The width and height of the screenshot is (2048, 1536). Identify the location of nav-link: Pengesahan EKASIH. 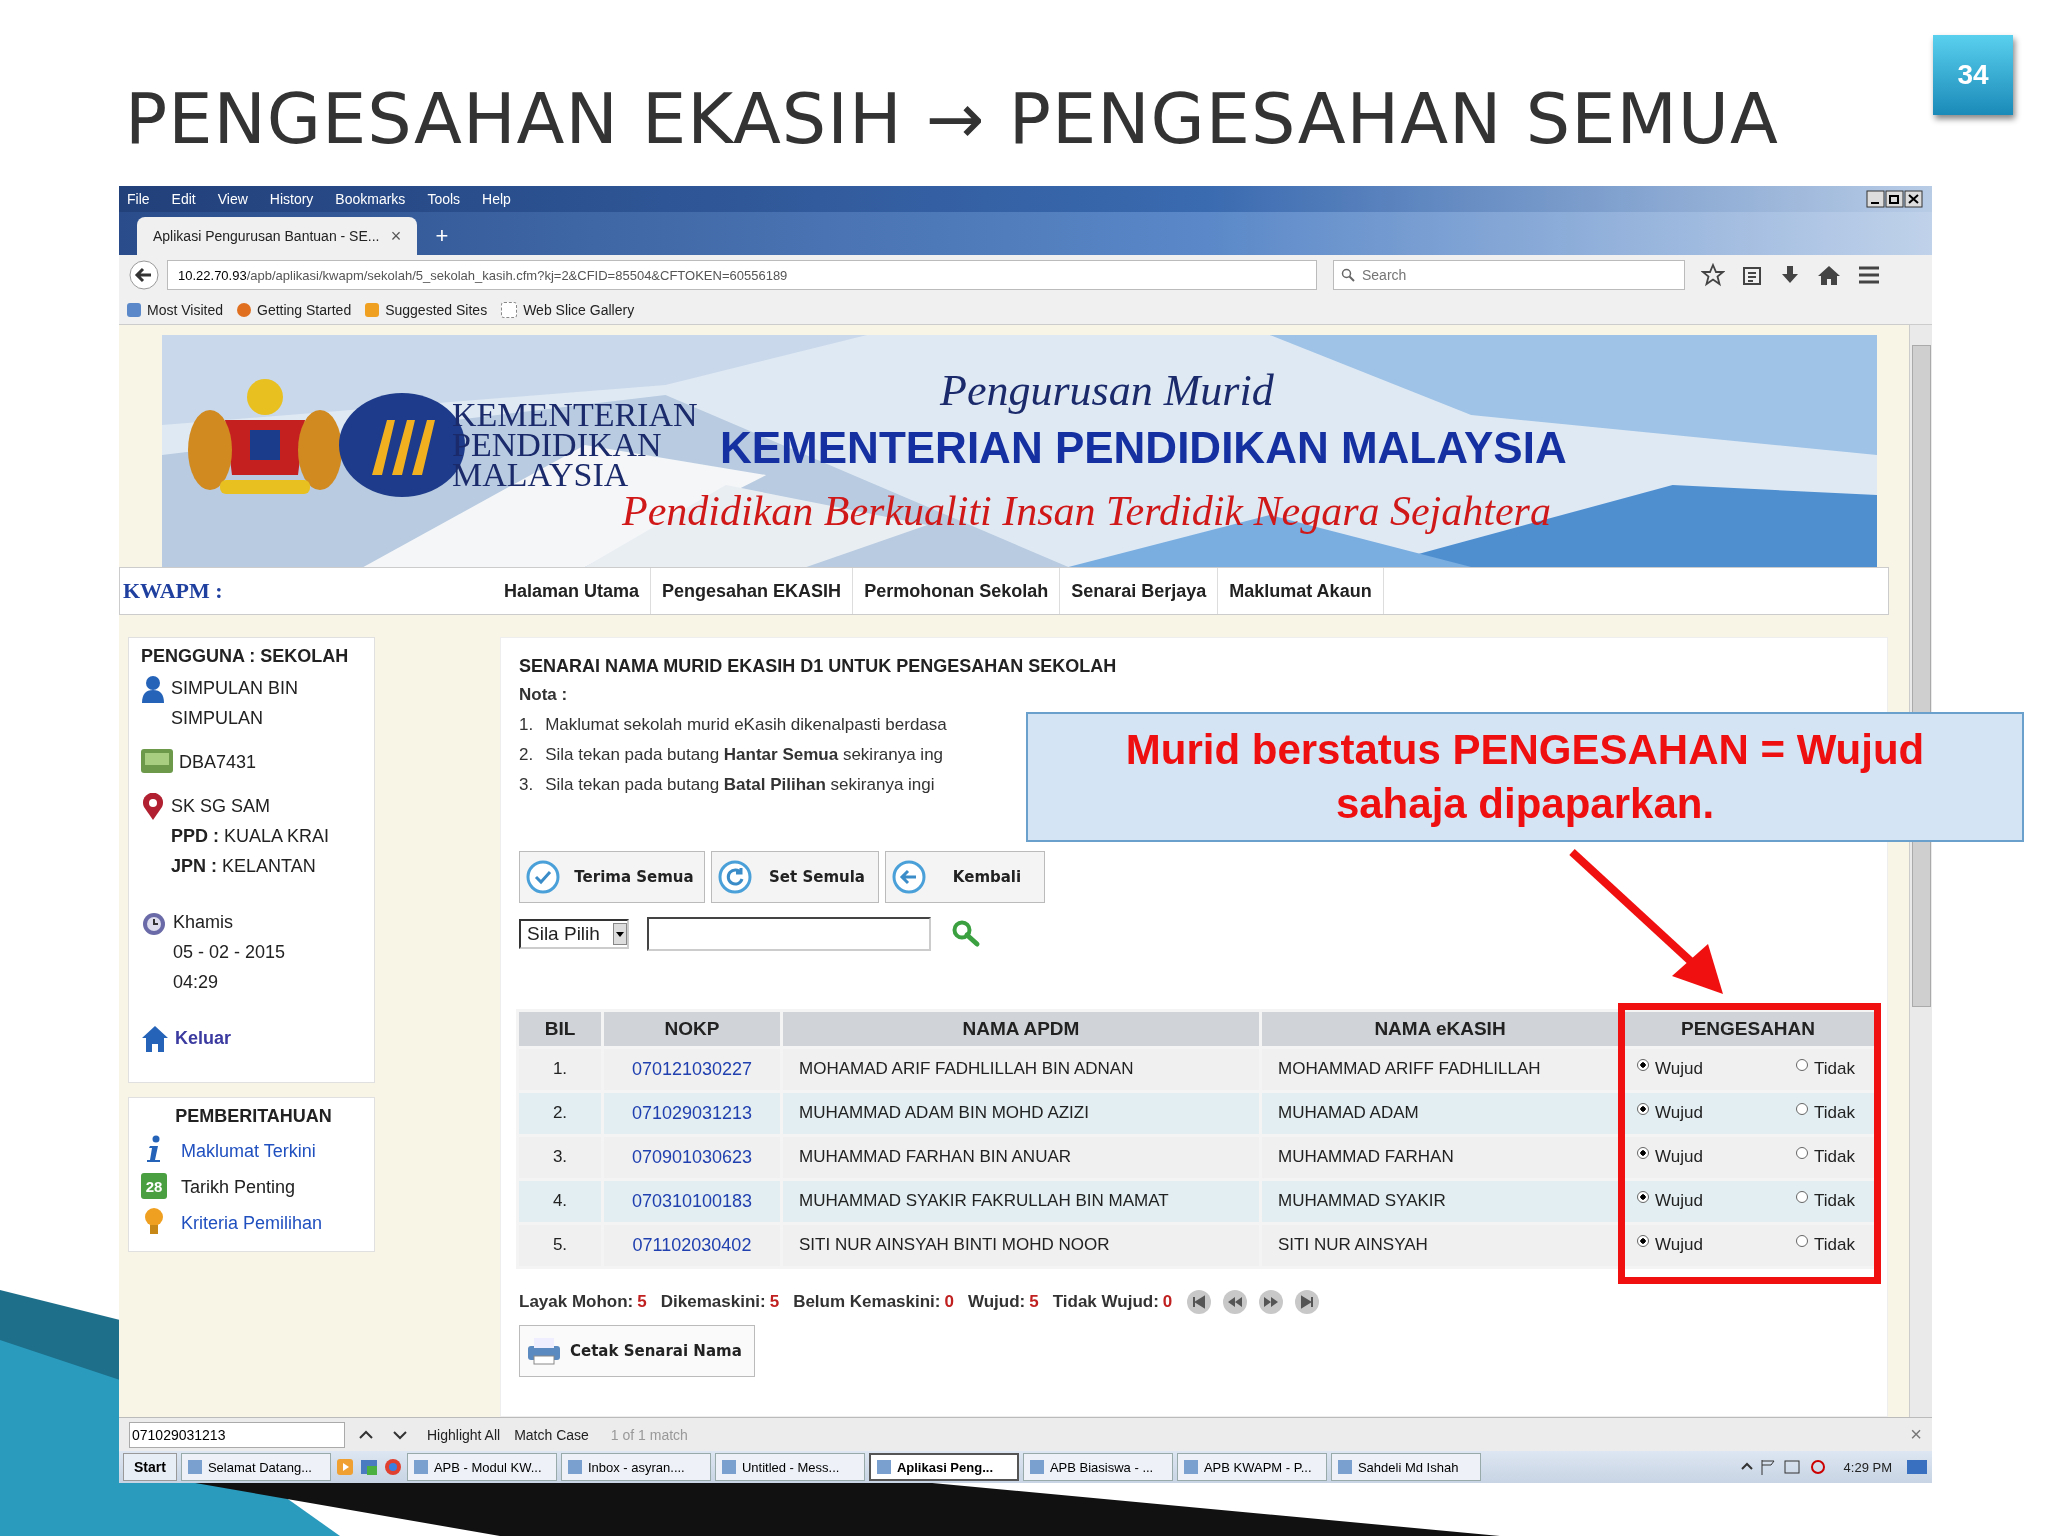
(752, 590).